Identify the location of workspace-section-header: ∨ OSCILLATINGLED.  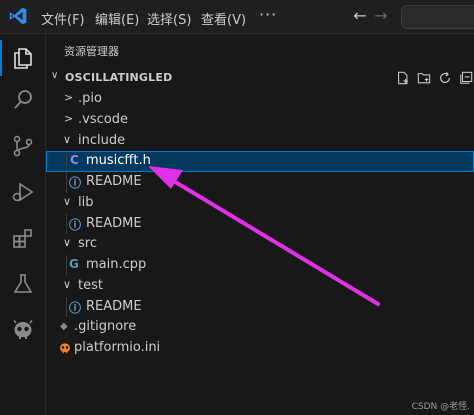
(260, 78).